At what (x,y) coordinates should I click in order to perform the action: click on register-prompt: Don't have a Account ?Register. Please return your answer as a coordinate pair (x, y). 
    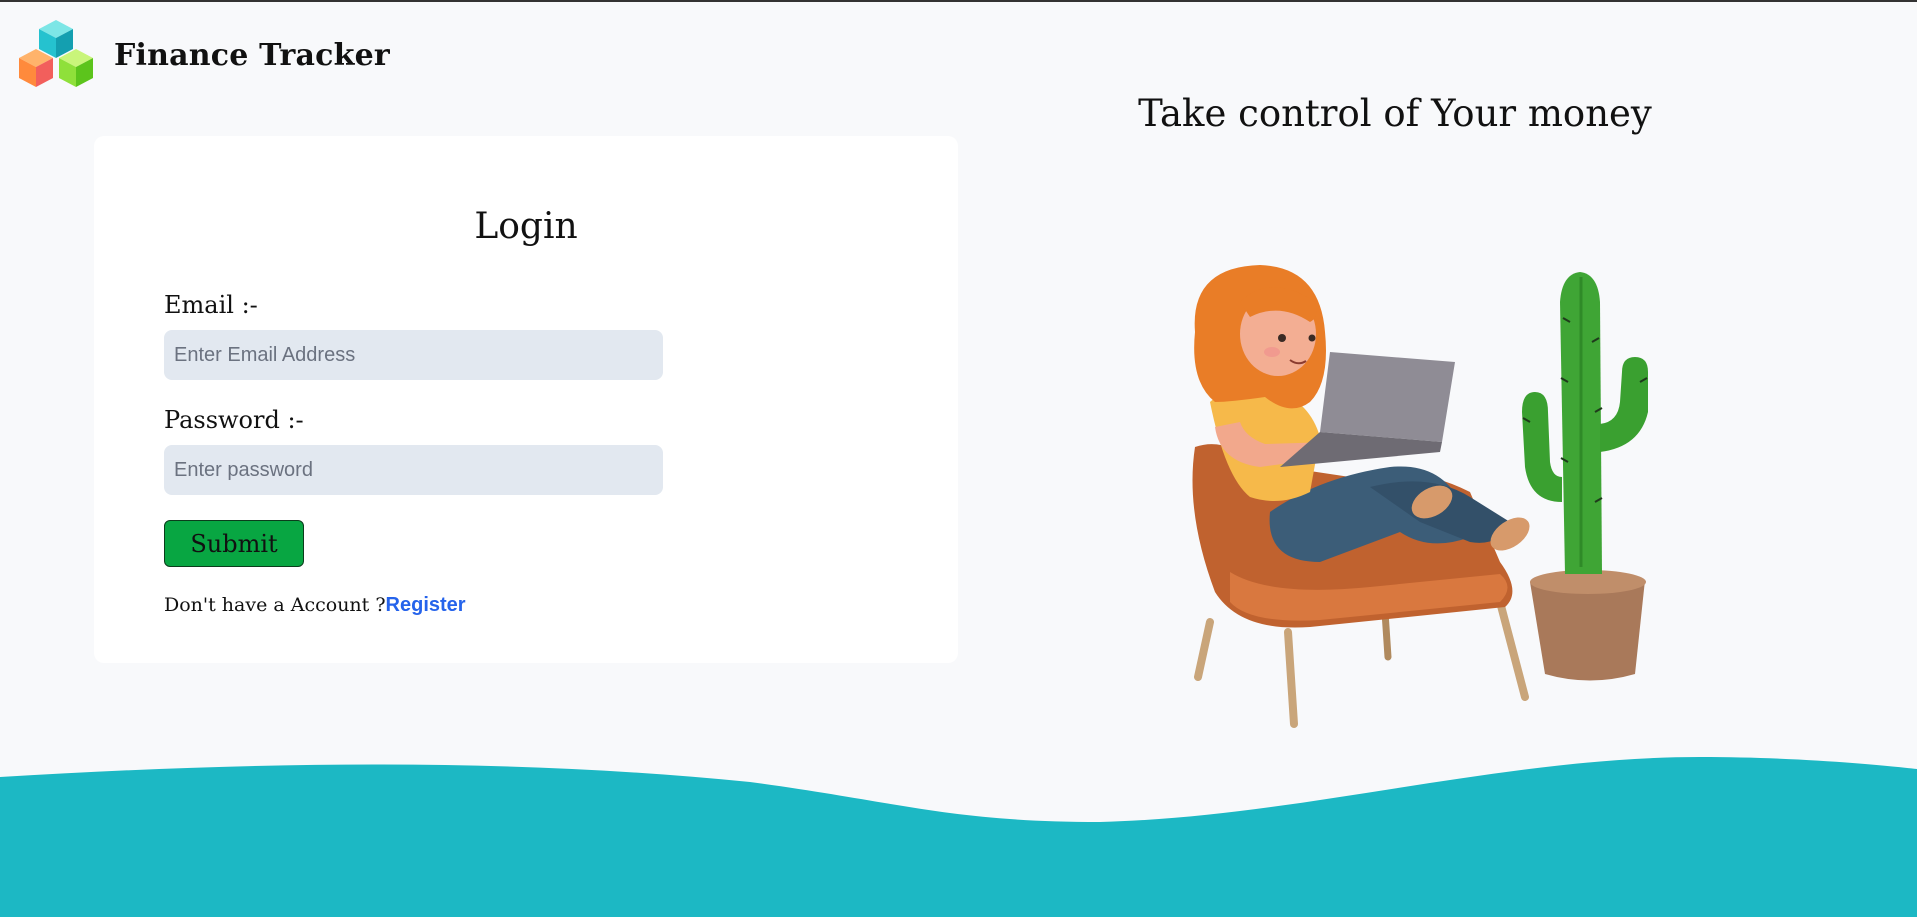
    Looking at the image, I should click on (315, 605).